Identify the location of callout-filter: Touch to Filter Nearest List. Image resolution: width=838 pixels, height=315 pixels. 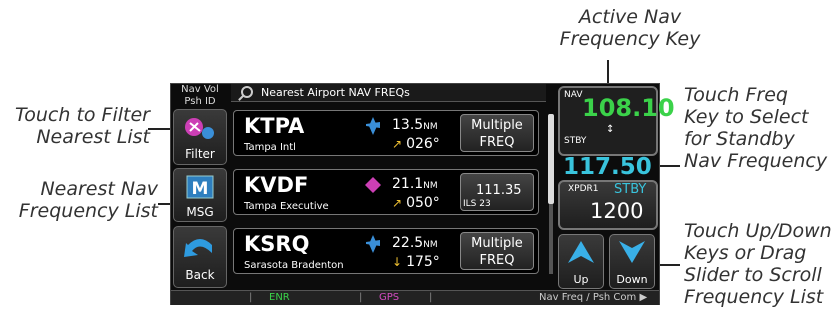
(75, 126).